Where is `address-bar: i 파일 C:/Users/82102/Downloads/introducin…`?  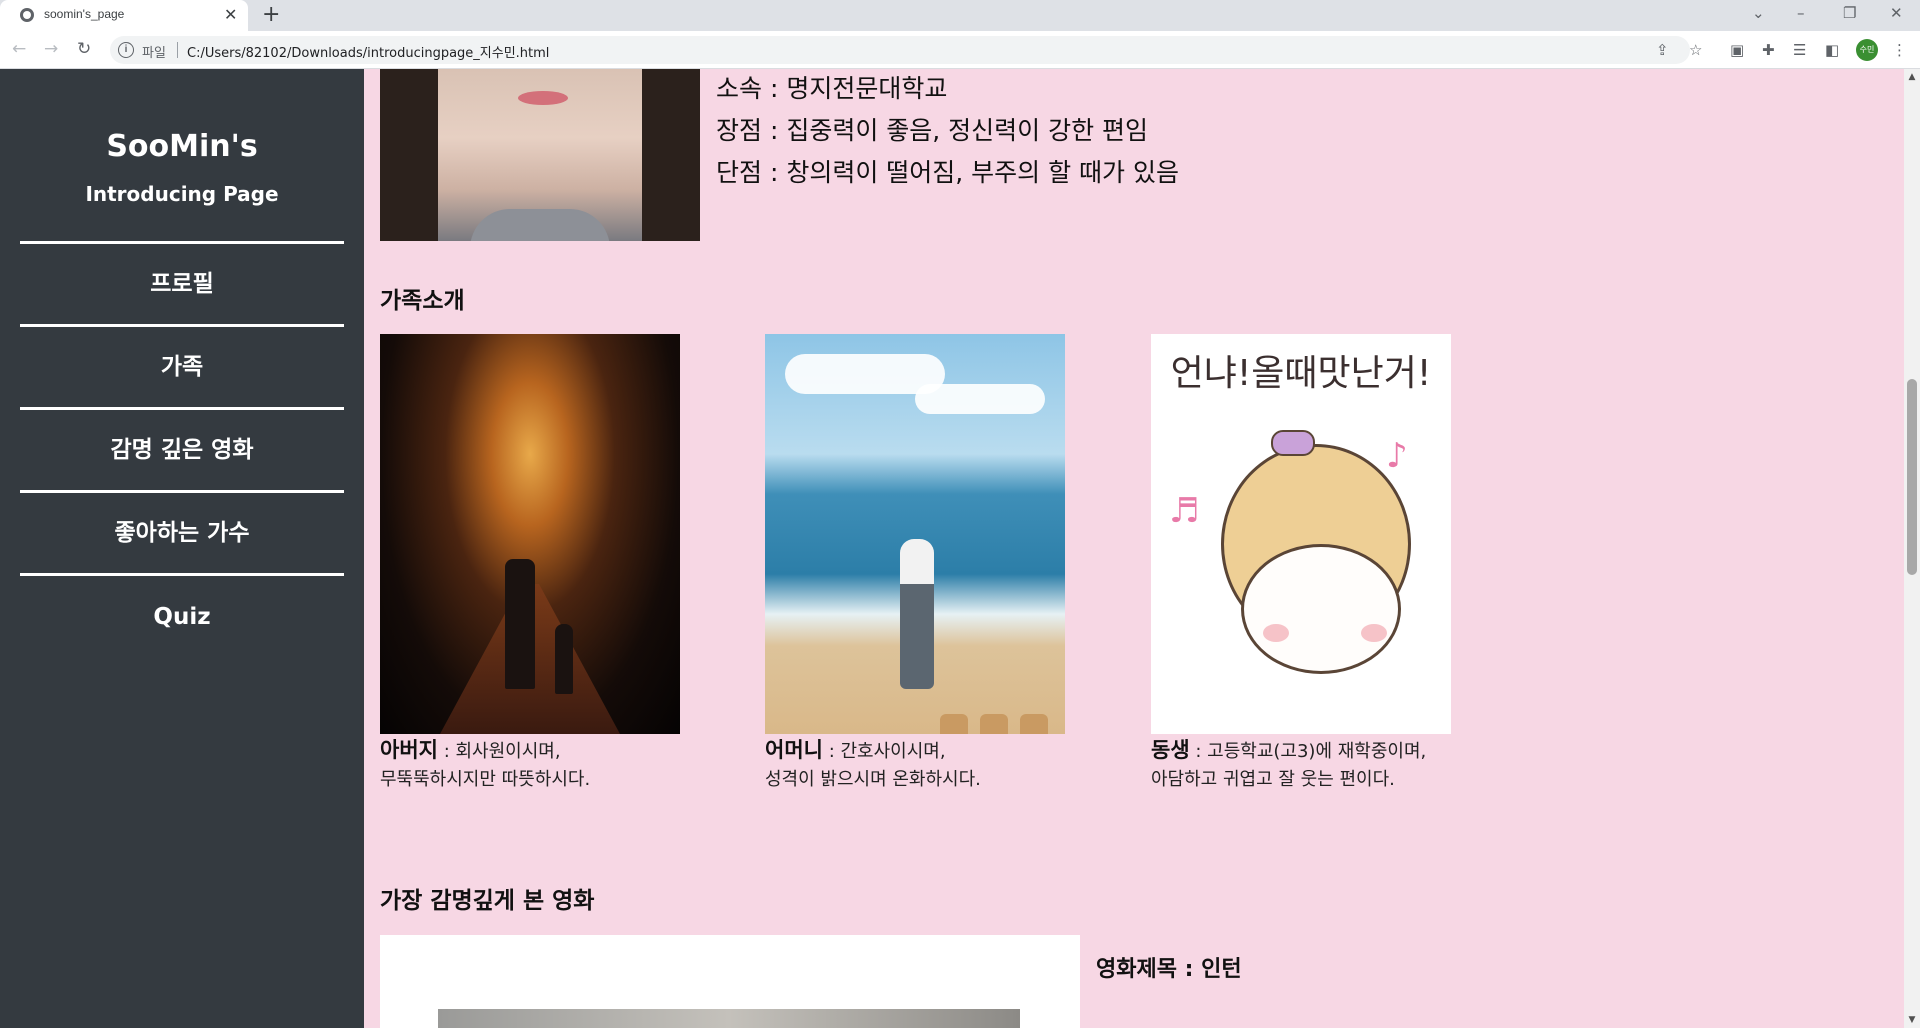
address-bar: i 파일 C:/Users/82102/Downloads/introducin… is located at coordinates (900, 50).